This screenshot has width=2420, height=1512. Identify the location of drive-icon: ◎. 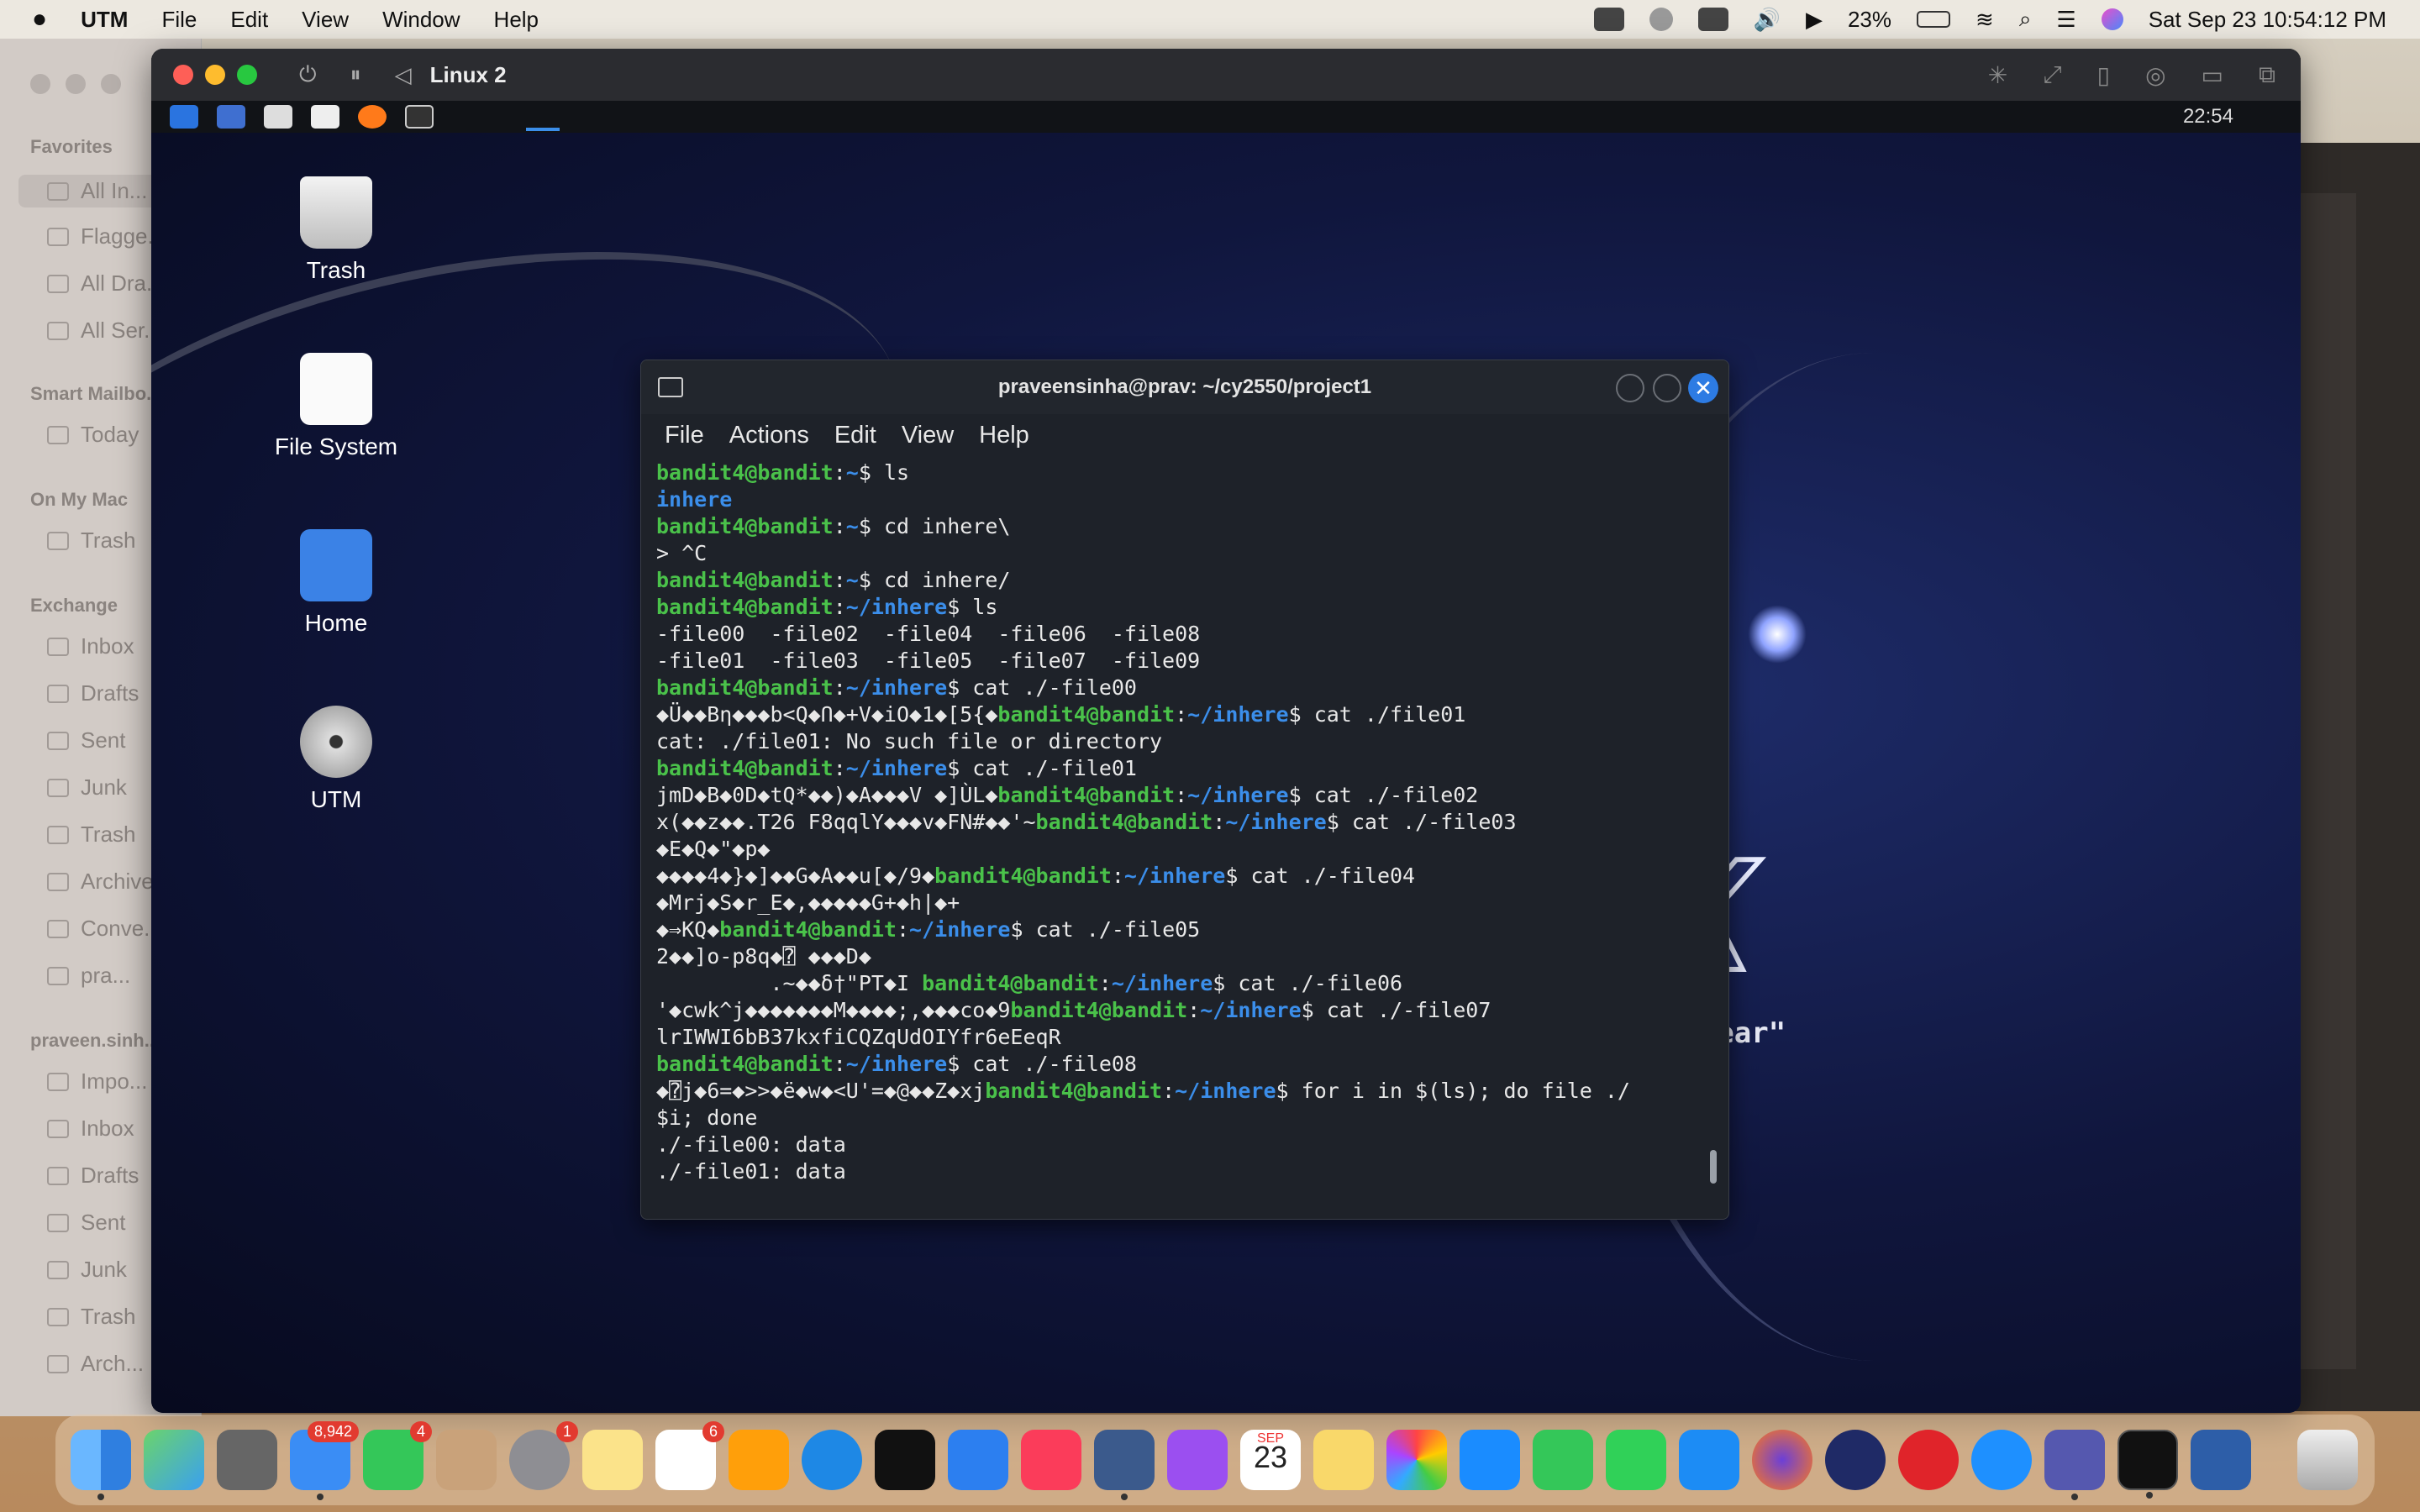
(2155, 75).